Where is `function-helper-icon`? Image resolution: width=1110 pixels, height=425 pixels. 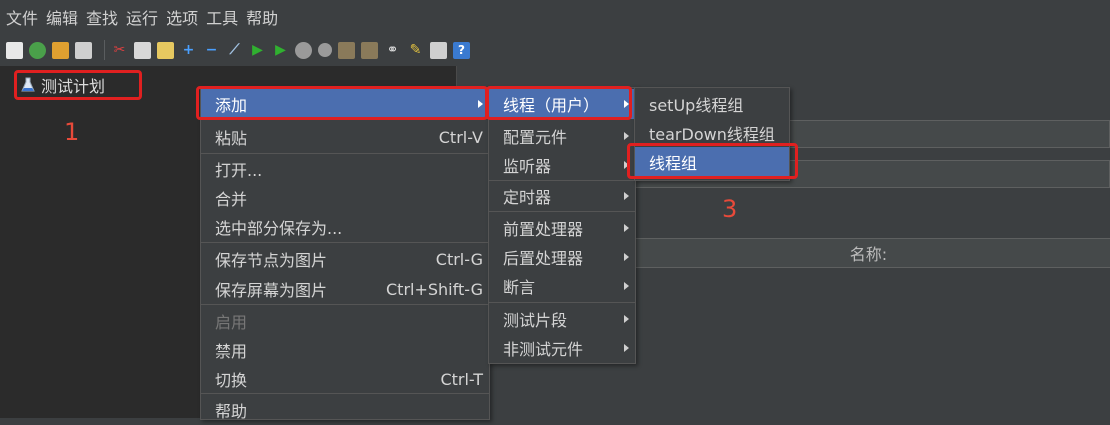 function-helper-icon is located at coordinates (438, 50).